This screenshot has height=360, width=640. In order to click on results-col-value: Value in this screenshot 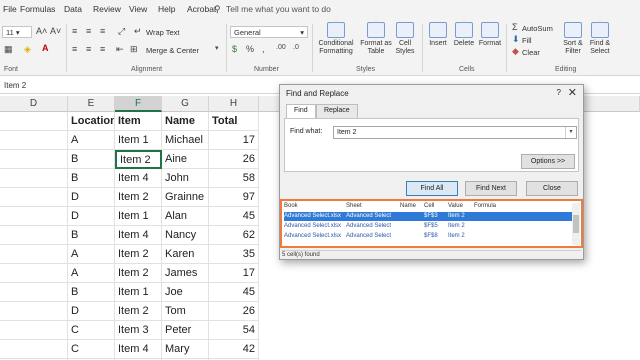, I will do `click(455, 206)`.